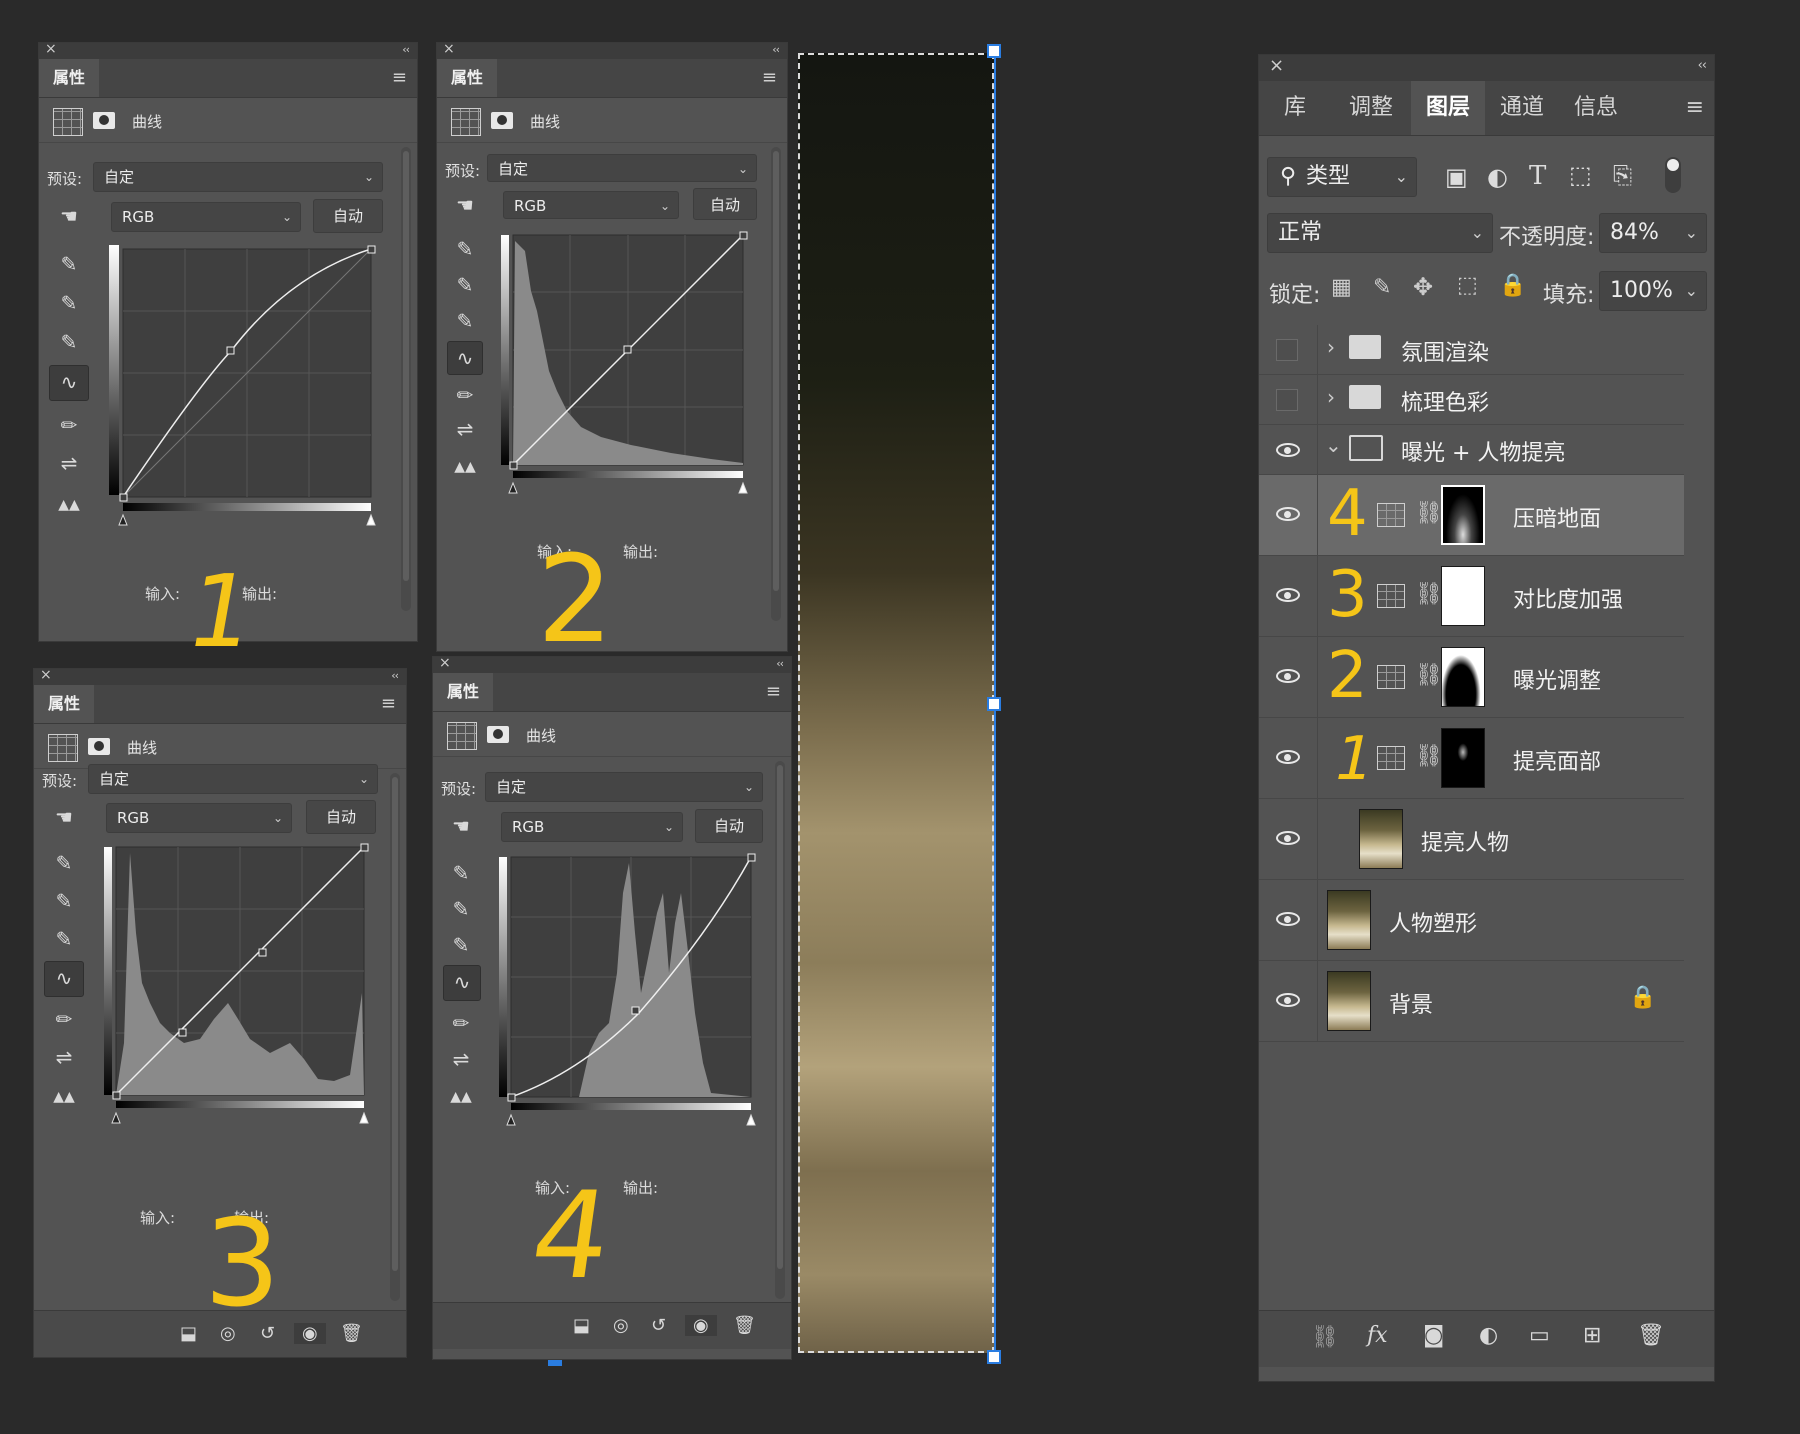  What do you see at coordinates (1596, 108) in the screenshot?
I see `tab-info: 信息` at bounding box center [1596, 108].